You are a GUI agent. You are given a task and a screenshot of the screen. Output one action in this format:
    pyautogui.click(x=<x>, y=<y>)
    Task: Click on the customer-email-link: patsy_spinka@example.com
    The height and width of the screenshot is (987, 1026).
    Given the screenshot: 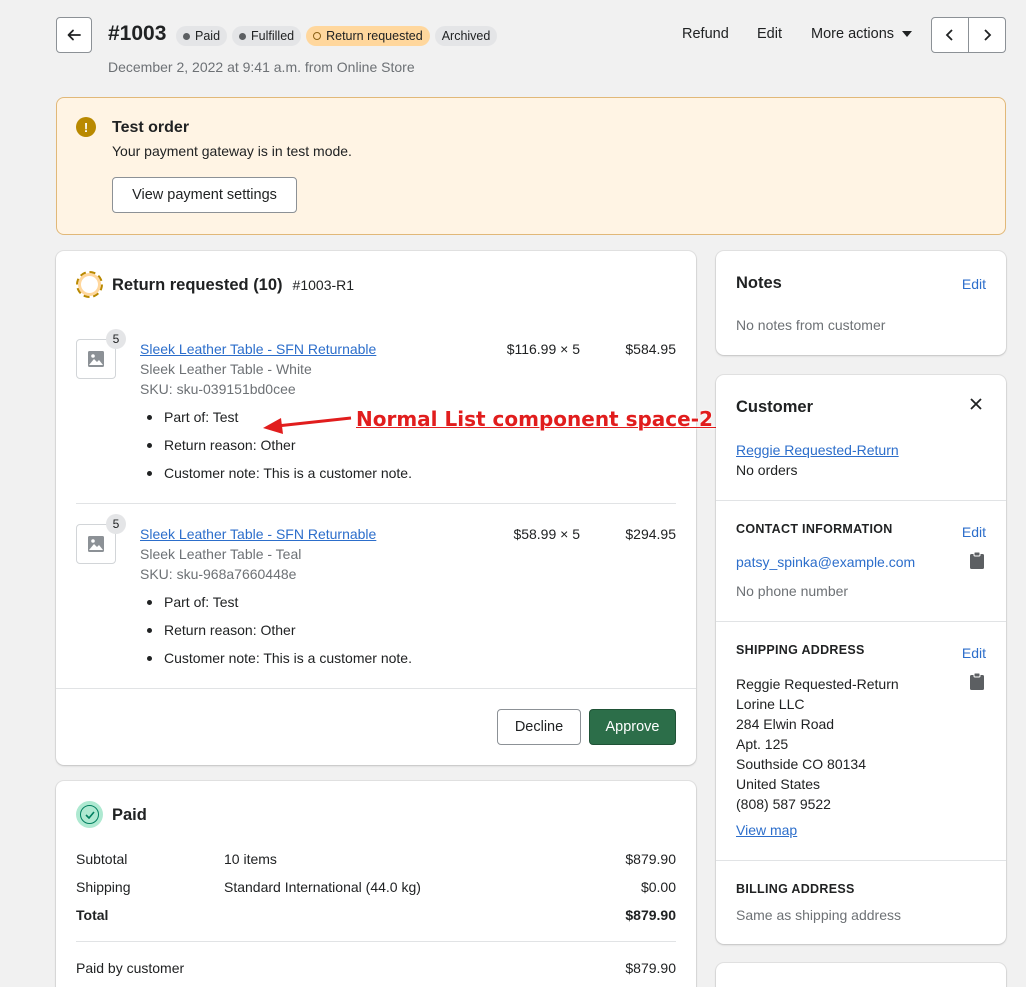 What is the action you would take?
    pyautogui.click(x=825, y=562)
    